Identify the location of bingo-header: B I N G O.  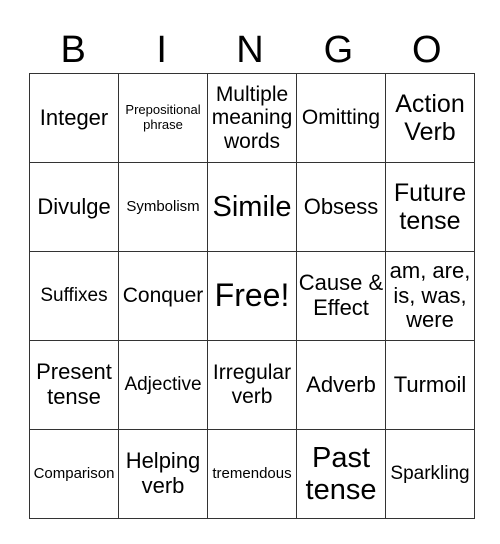
(250, 50).